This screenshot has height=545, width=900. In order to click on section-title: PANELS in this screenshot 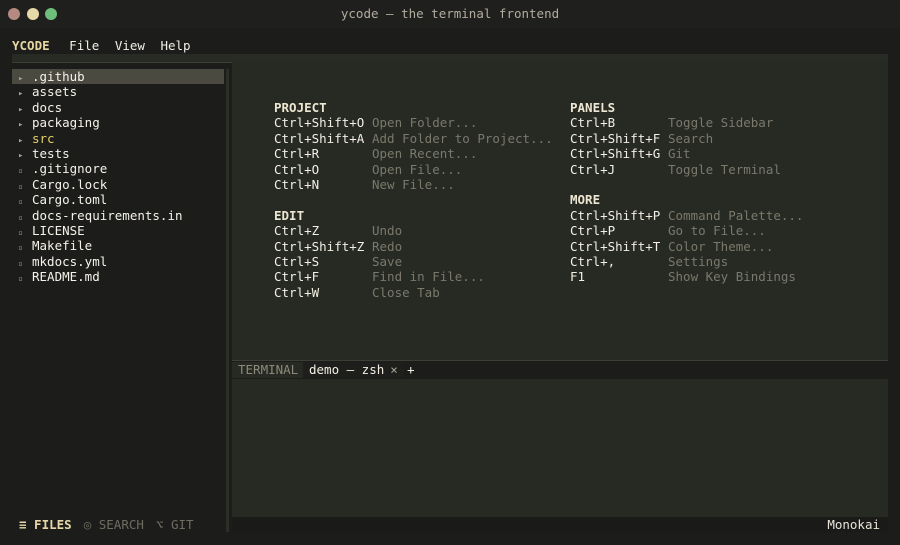, I will do `click(593, 107)`.